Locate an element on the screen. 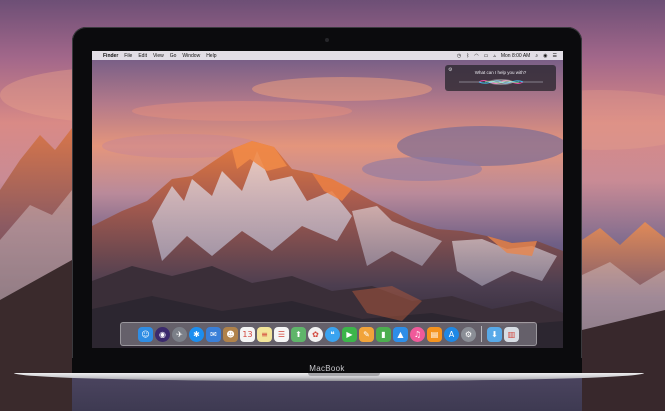  menu-bar-status-area: ◷ ᛒ ◠ ▭ ▵ Mon 8:00 AM ⌕ ◉ ☰ is located at coordinates (507, 56).